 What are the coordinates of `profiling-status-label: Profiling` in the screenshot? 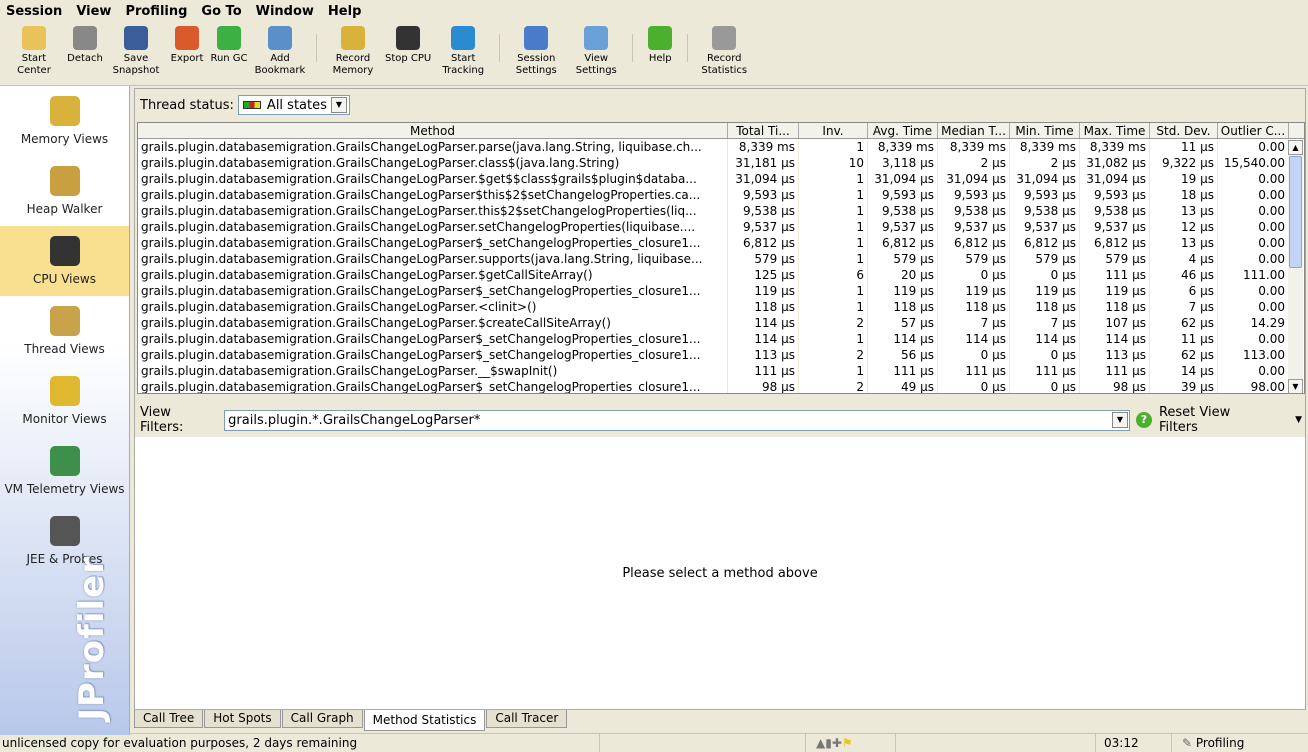 It's located at (1220, 743).